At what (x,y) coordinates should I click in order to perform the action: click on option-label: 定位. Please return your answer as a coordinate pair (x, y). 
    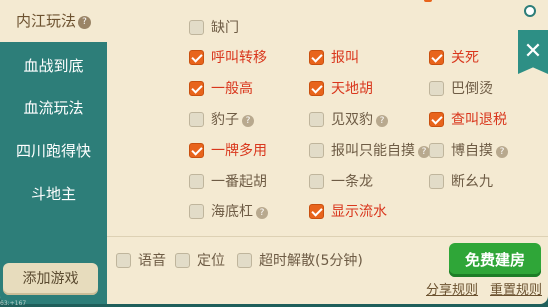
    Looking at the image, I should click on (211, 261).